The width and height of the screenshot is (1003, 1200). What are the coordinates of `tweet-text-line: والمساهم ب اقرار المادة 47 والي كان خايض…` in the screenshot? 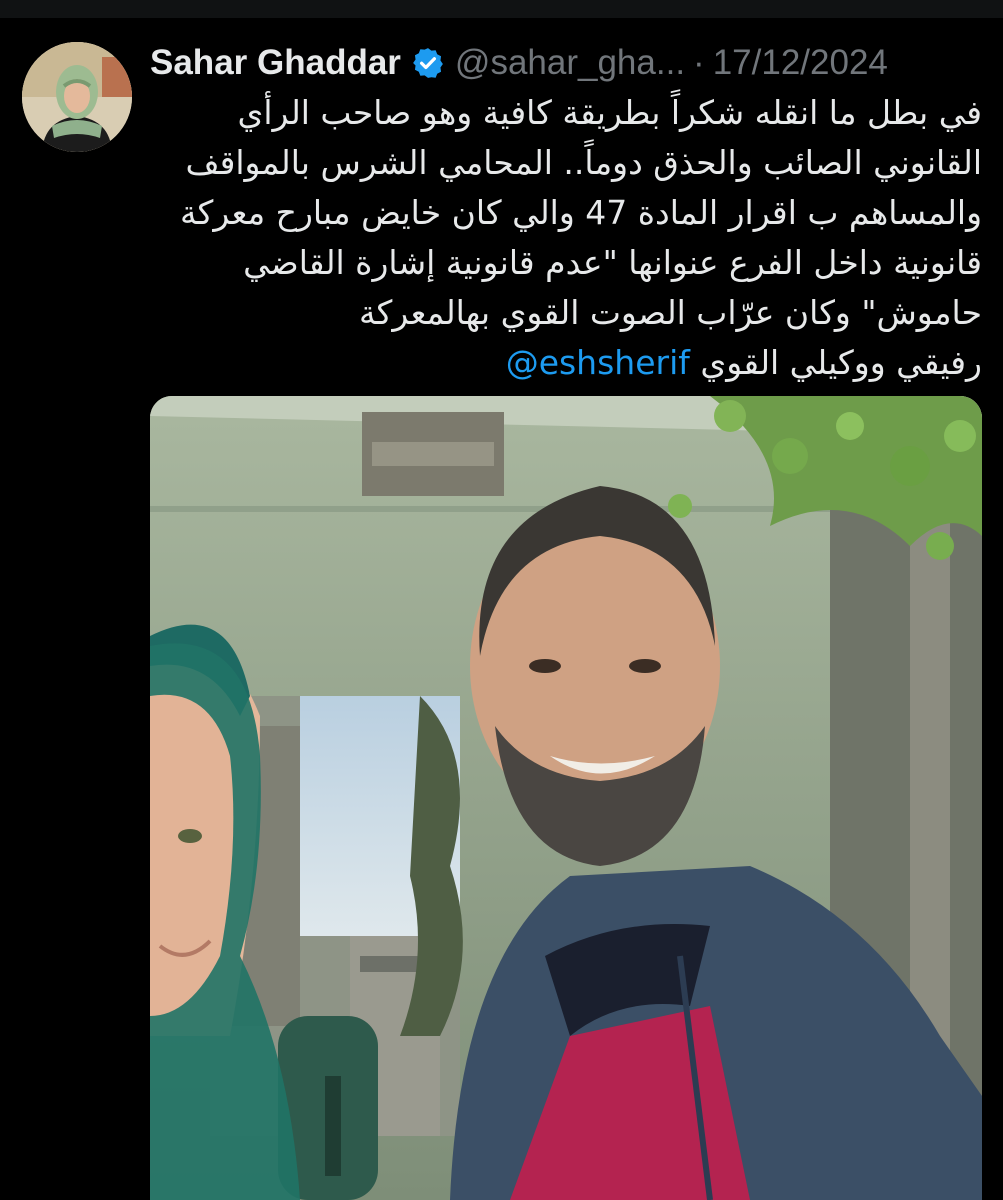 It's located at (580, 212).